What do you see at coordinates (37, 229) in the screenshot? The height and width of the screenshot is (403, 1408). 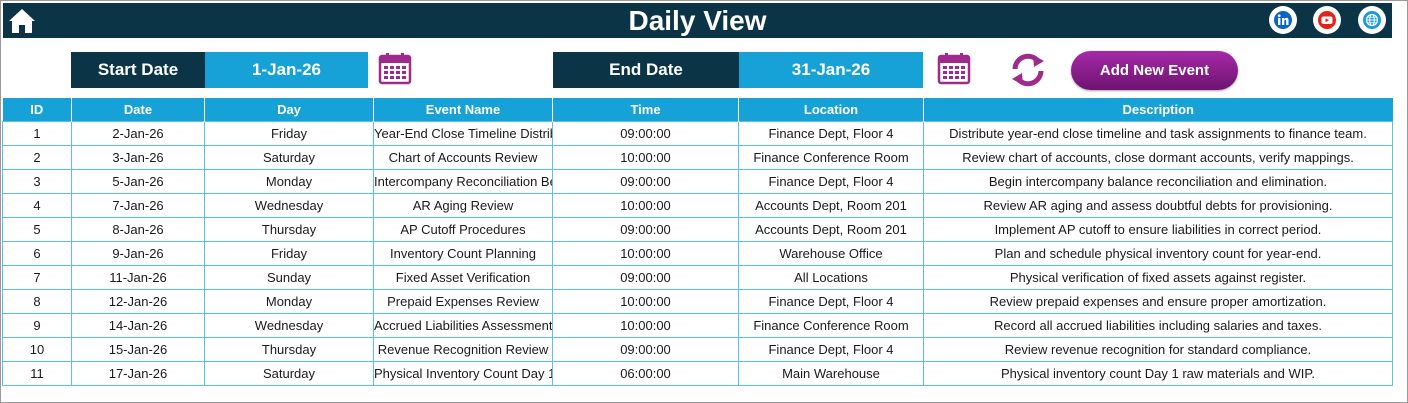 I see `cell-id: 5` at bounding box center [37, 229].